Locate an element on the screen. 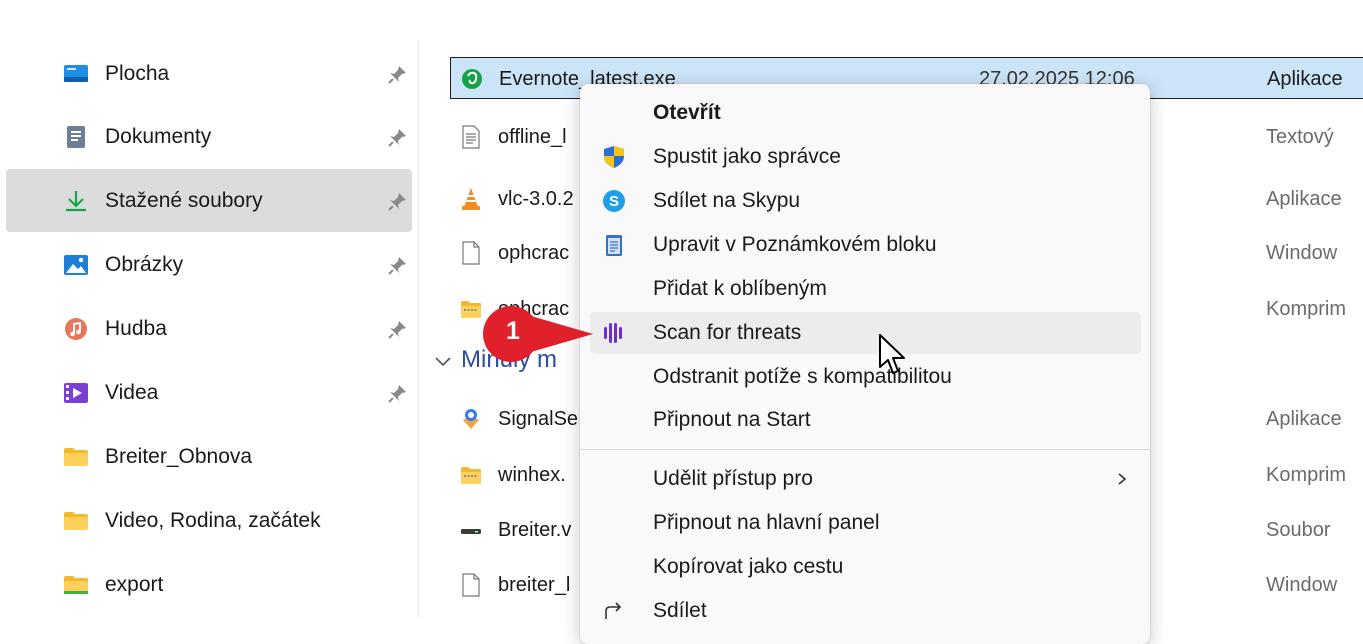 This screenshot has height=644, width=1363. sidebar-item-stazene-soubory: Stažené soubory is located at coordinates (209, 200).